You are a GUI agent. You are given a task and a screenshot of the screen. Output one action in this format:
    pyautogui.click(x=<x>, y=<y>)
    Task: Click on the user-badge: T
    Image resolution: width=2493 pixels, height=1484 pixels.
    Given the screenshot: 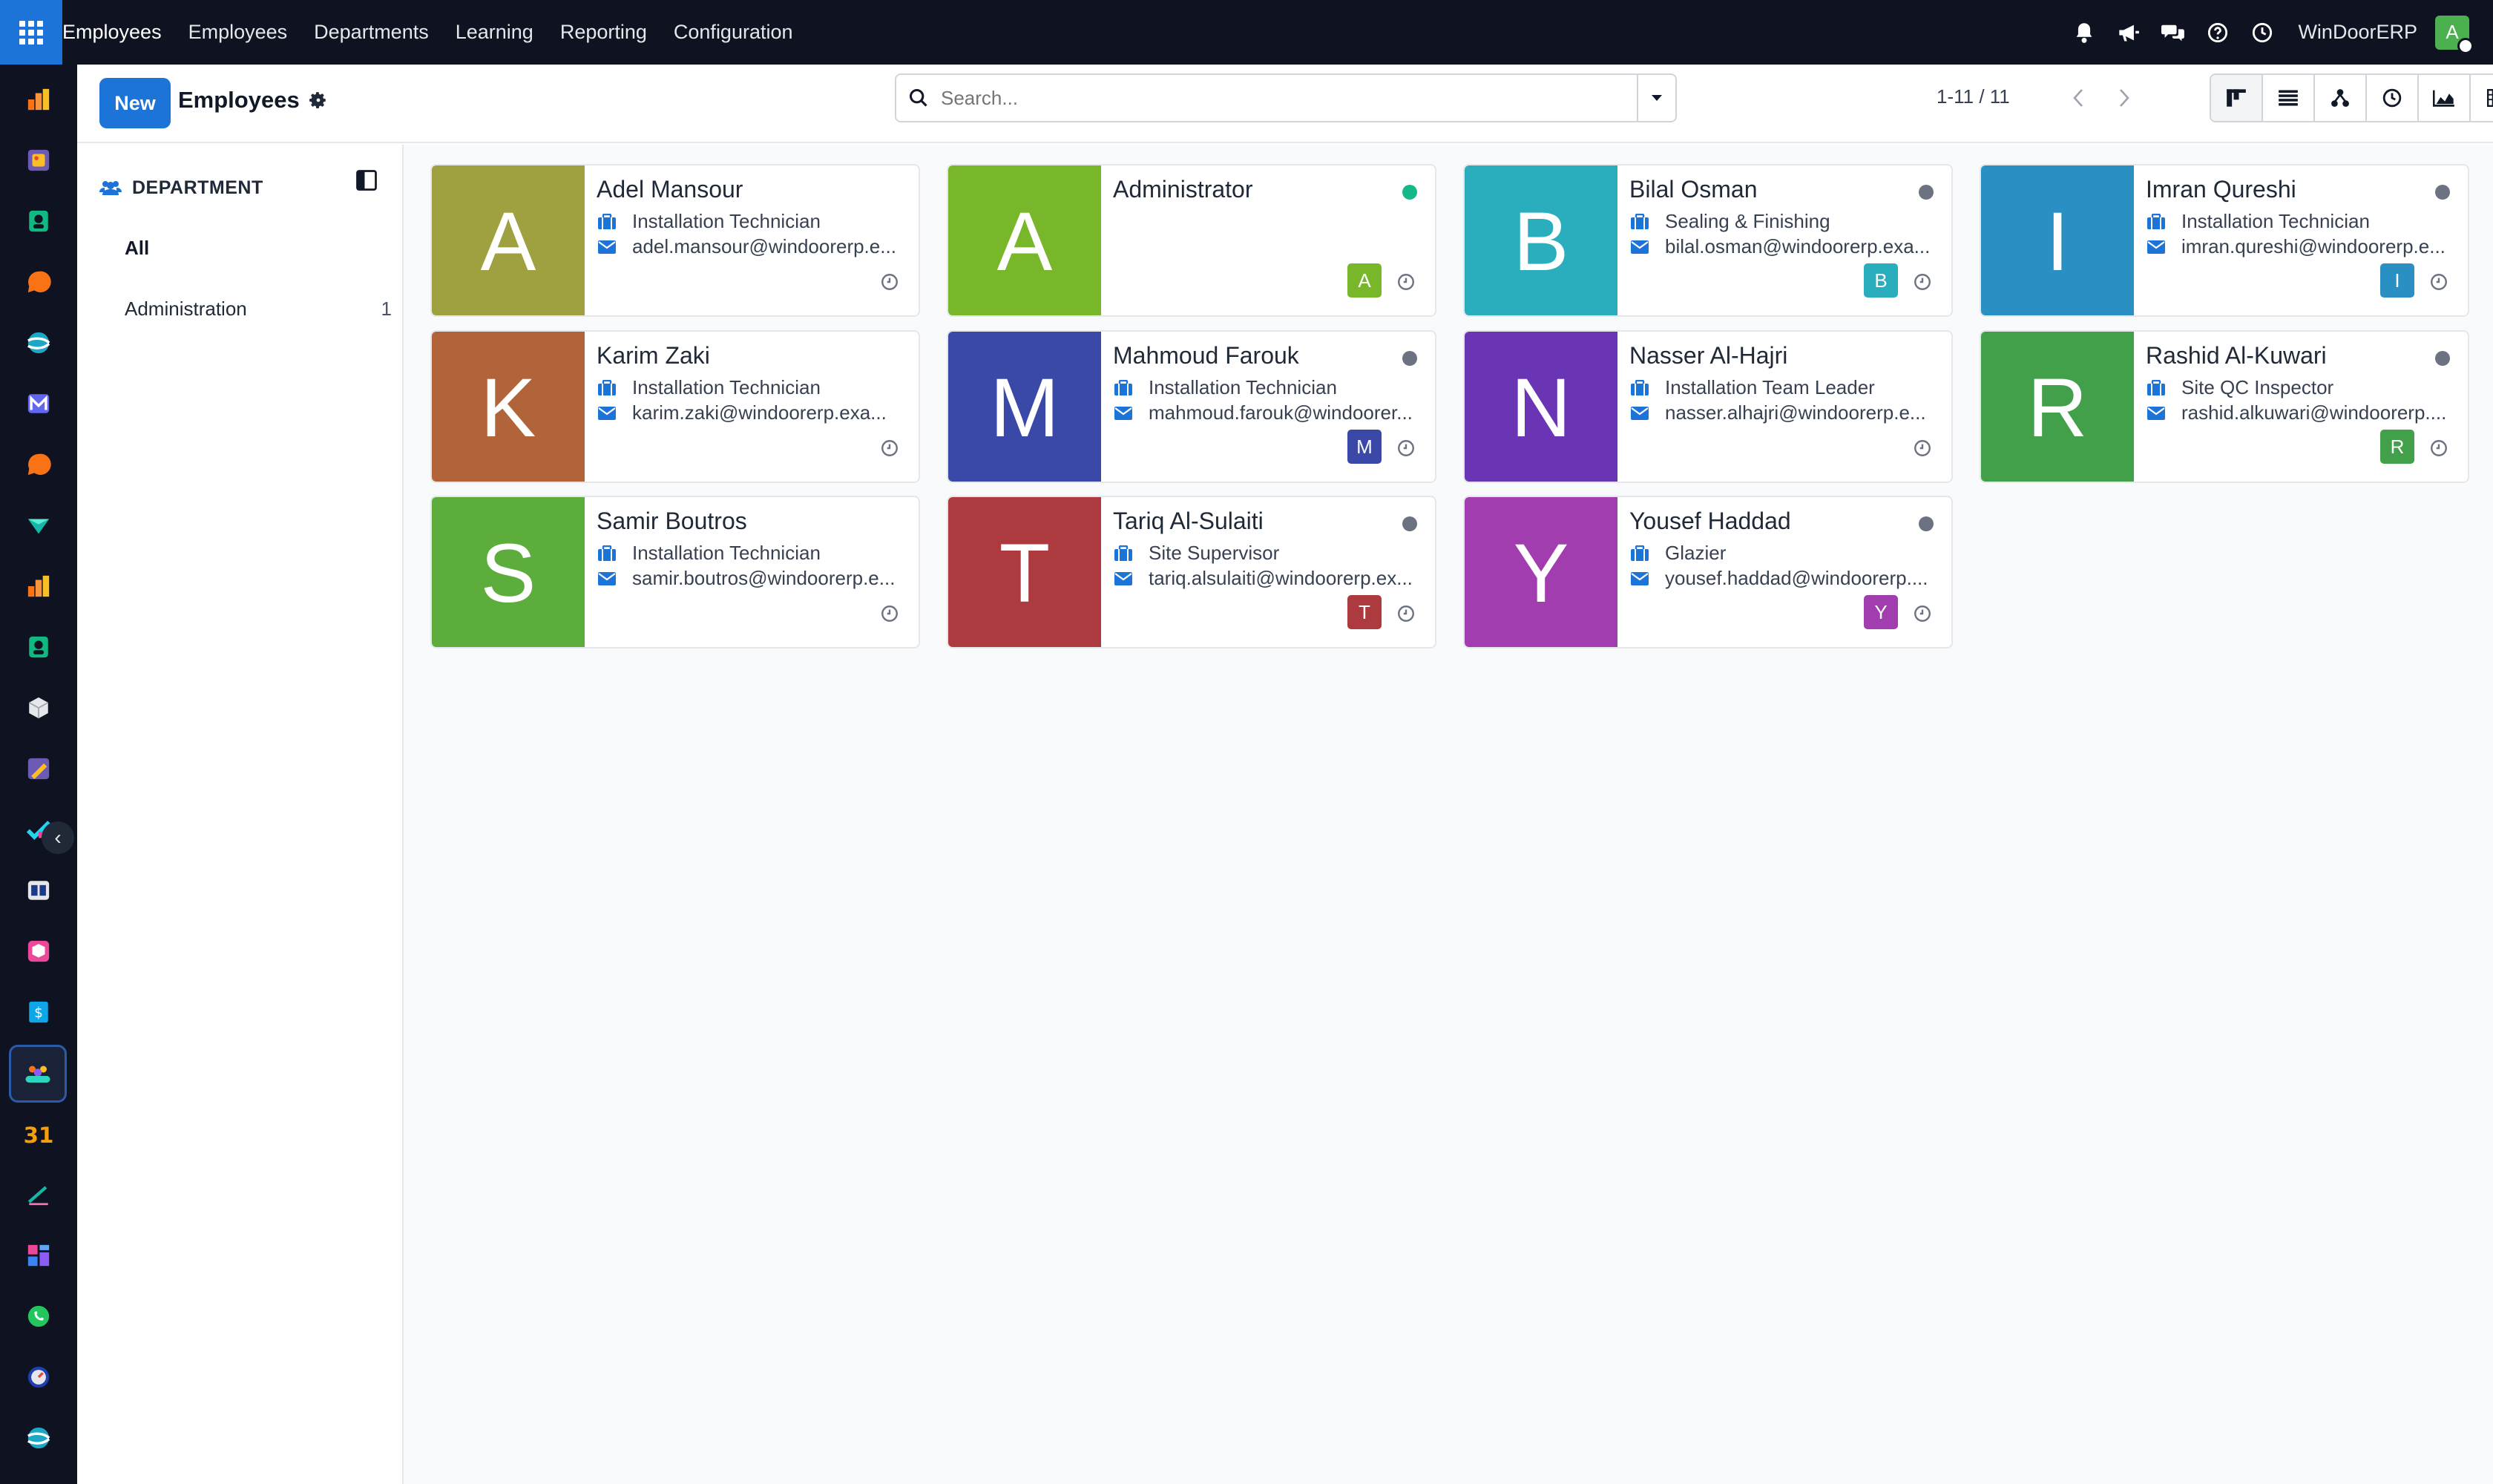 What is the action you would take?
    pyautogui.click(x=1364, y=612)
    